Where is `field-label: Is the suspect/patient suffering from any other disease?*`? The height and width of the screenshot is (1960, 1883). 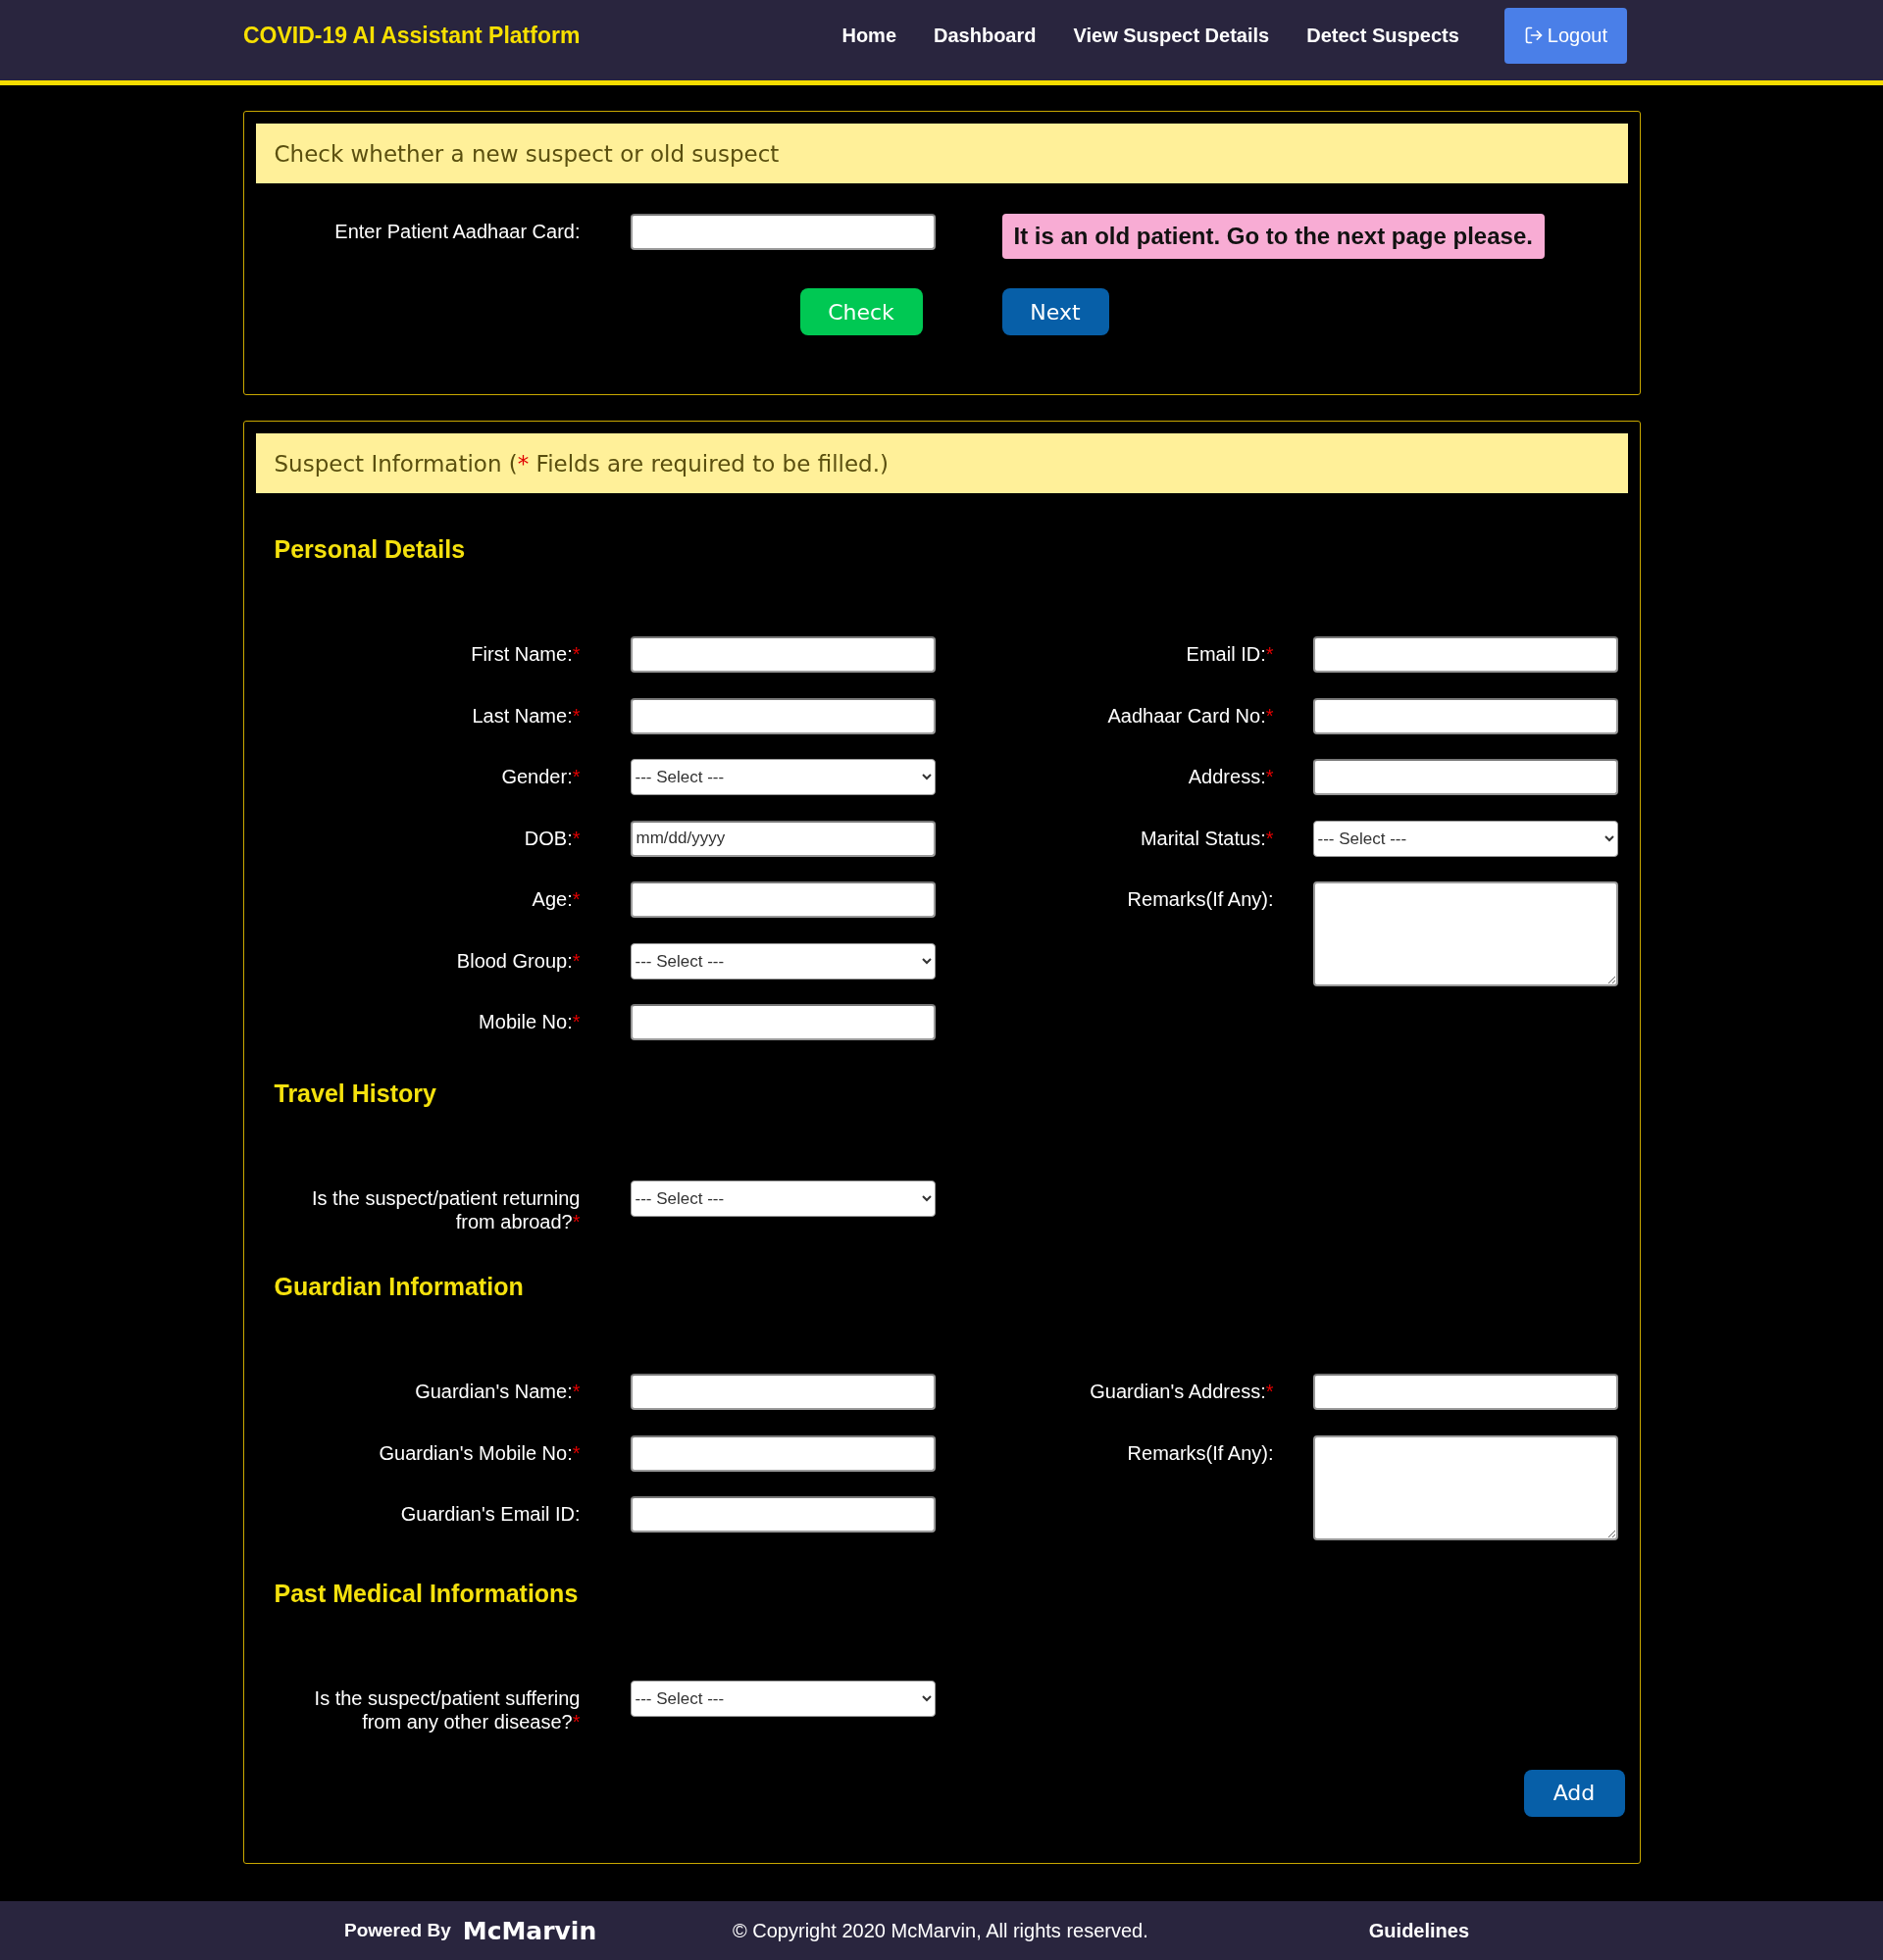 field-label: Is the suspect/patient suffering from any other disease?* is located at coordinates (447, 1710).